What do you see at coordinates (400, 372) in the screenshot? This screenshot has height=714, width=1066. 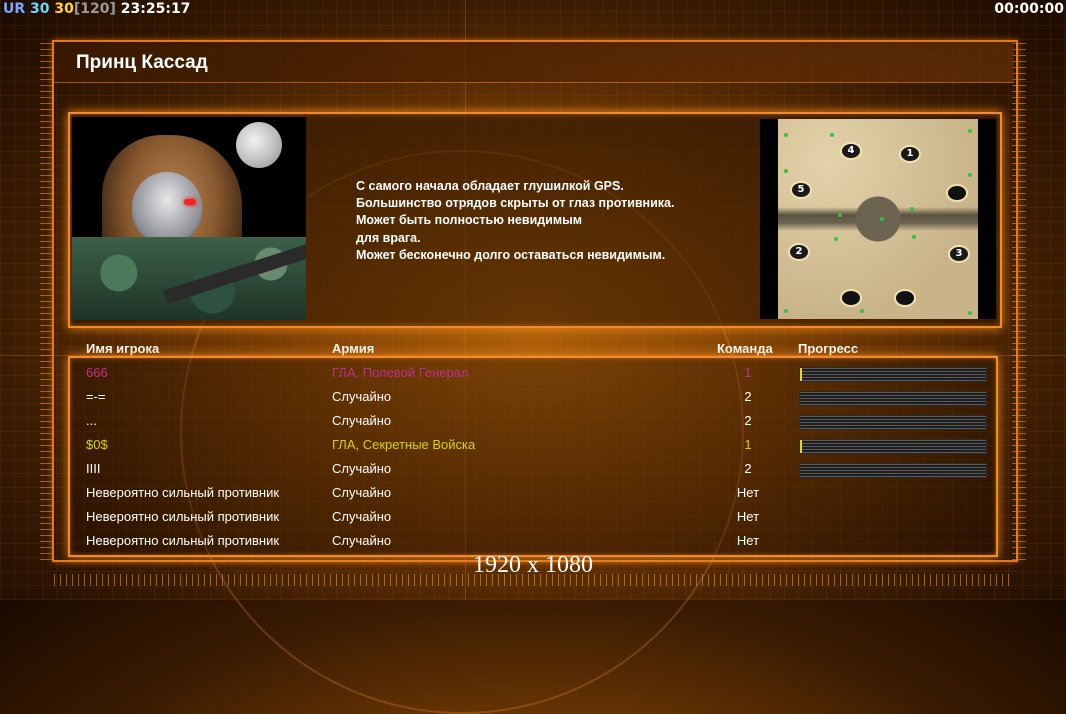 I see `player-army: ГЛА, Полевой Генерал` at bounding box center [400, 372].